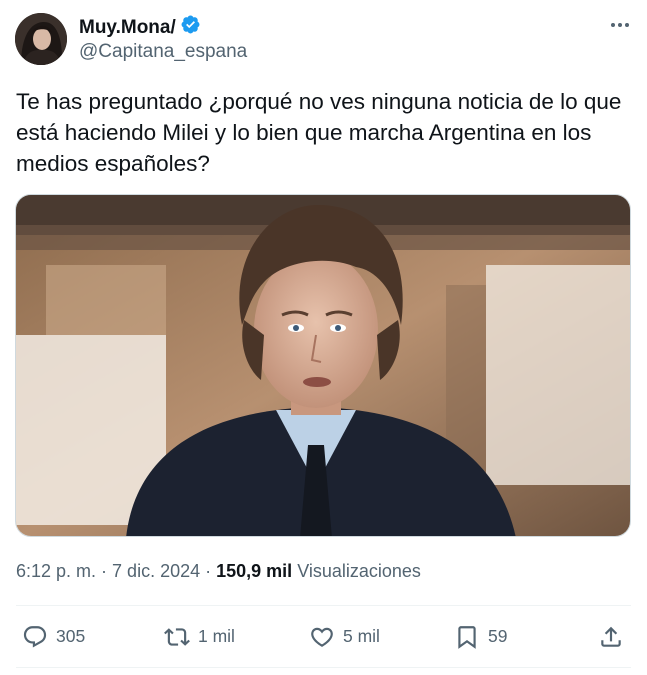 This screenshot has width=647, height=675. What do you see at coordinates (56, 571) in the screenshot?
I see `tweet-time: 6:12 p. m.` at bounding box center [56, 571].